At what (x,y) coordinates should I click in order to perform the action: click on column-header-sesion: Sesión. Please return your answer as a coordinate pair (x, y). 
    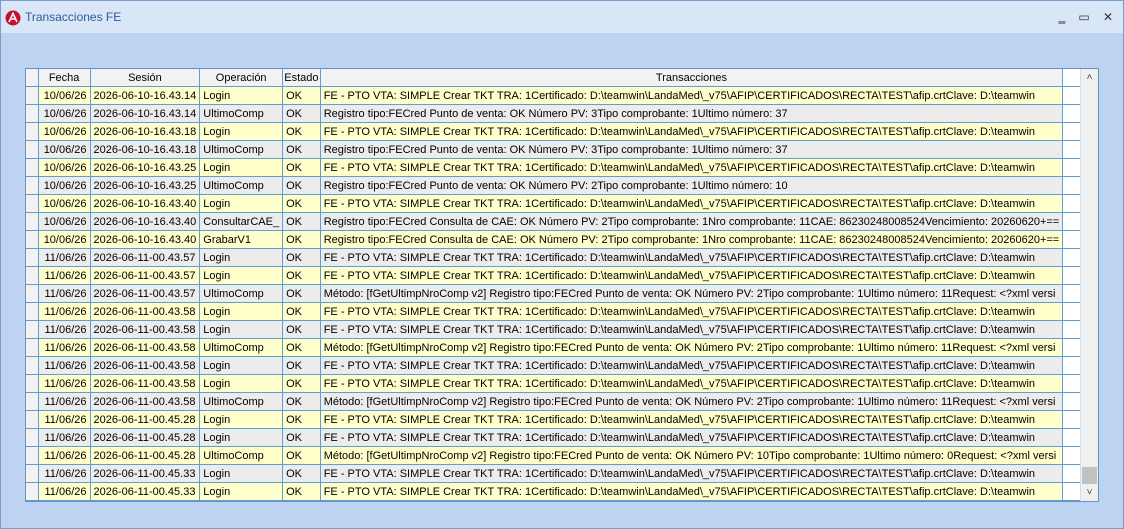
    Looking at the image, I should click on (145, 78).